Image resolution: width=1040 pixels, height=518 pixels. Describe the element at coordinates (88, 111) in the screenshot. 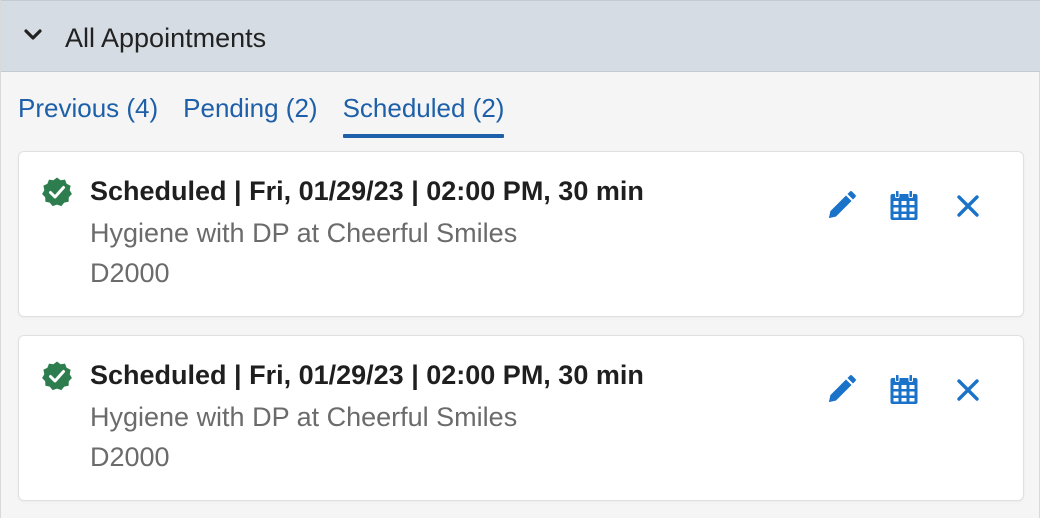

I see `tab-previous: Previous (4)` at that location.